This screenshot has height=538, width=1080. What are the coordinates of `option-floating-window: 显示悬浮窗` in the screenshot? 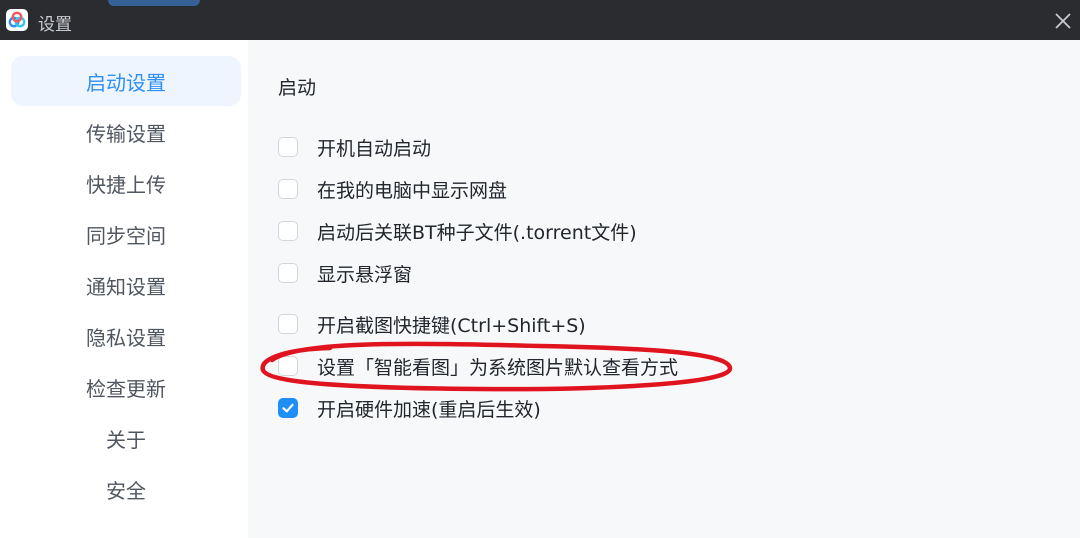 It's located at (345, 273).